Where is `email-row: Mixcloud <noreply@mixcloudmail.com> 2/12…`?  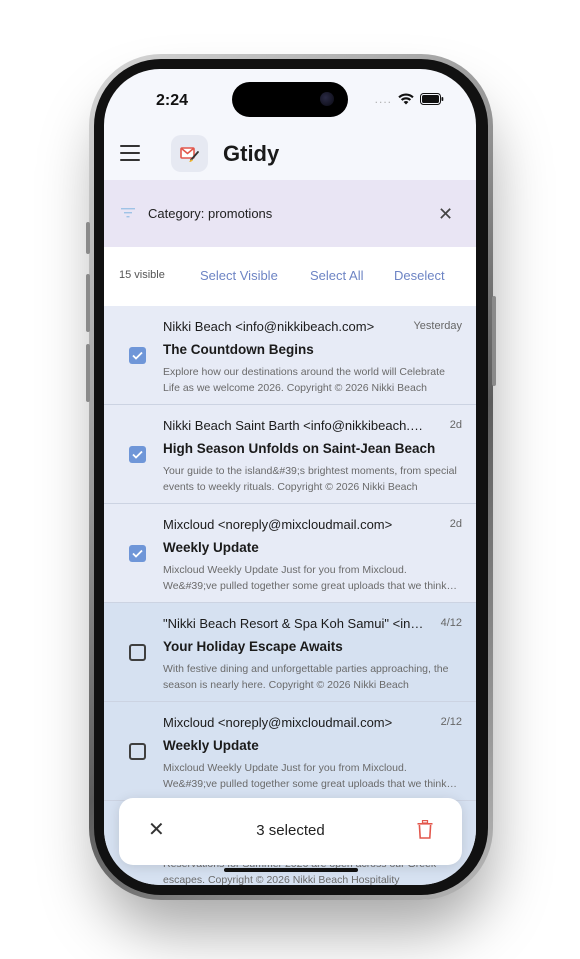 email-row: Mixcloud <noreply@mixcloudmail.com> 2/12… is located at coordinates (290, 751).